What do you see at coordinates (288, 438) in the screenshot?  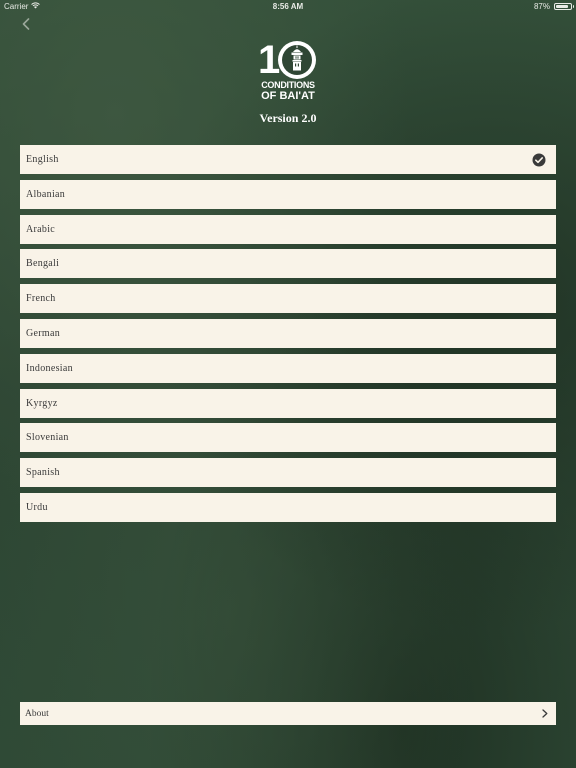 I see `language-row-slovenian: Slovenian` at bounding box center [288, 438].